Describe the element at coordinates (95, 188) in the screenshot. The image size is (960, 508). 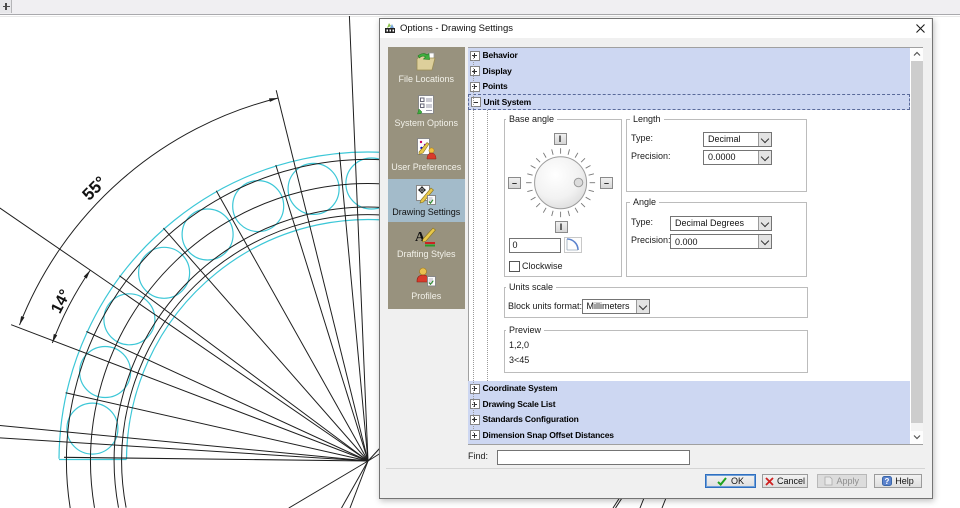
I see `svg-text: 55°` at that location.